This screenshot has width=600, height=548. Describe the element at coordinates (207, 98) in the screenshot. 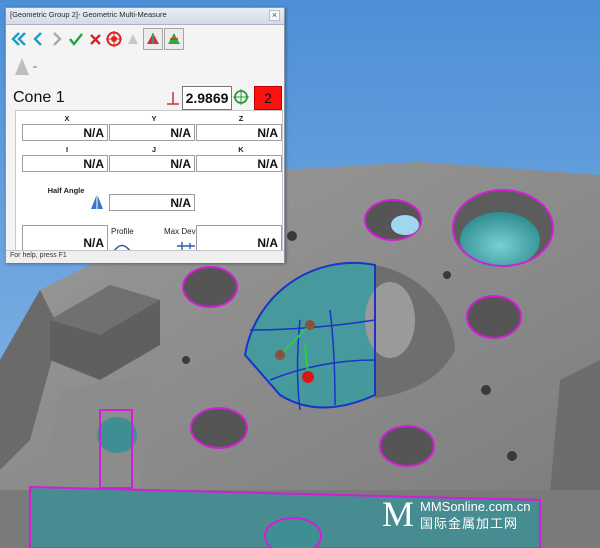

I see `diameter-value: 2.9869` at that location.